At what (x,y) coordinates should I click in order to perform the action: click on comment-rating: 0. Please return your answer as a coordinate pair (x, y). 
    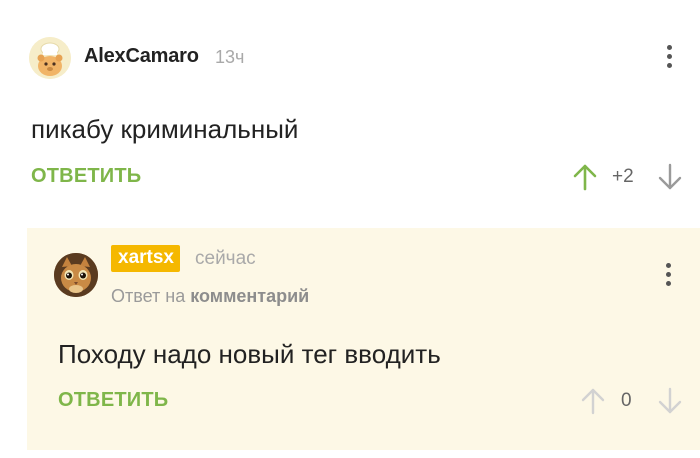
    Looking at the image, I should click on (626, 400).